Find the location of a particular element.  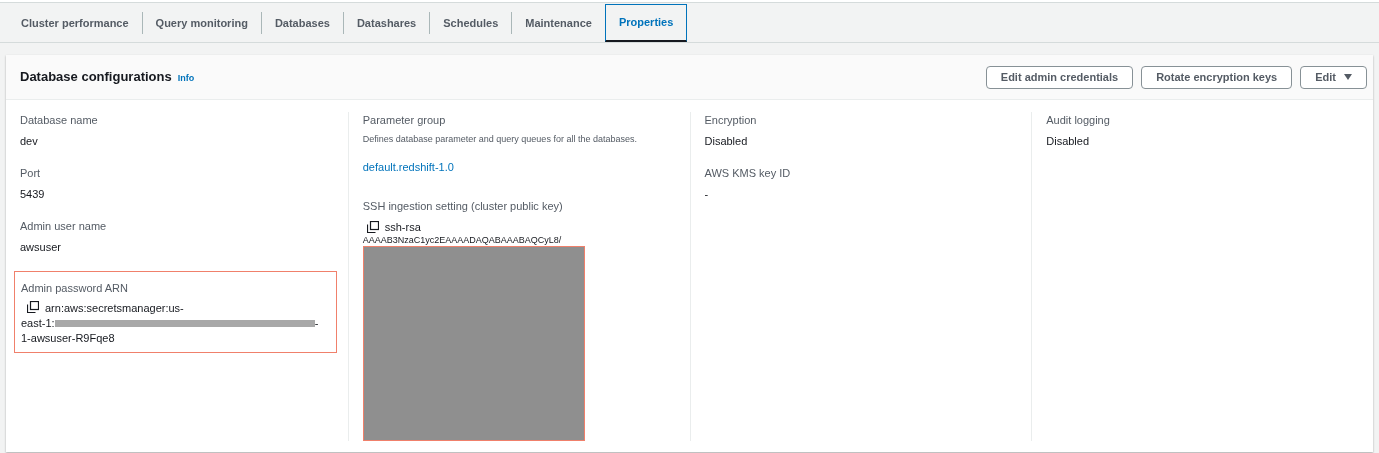

tab: Datashares is located at coordinates (386, 23).